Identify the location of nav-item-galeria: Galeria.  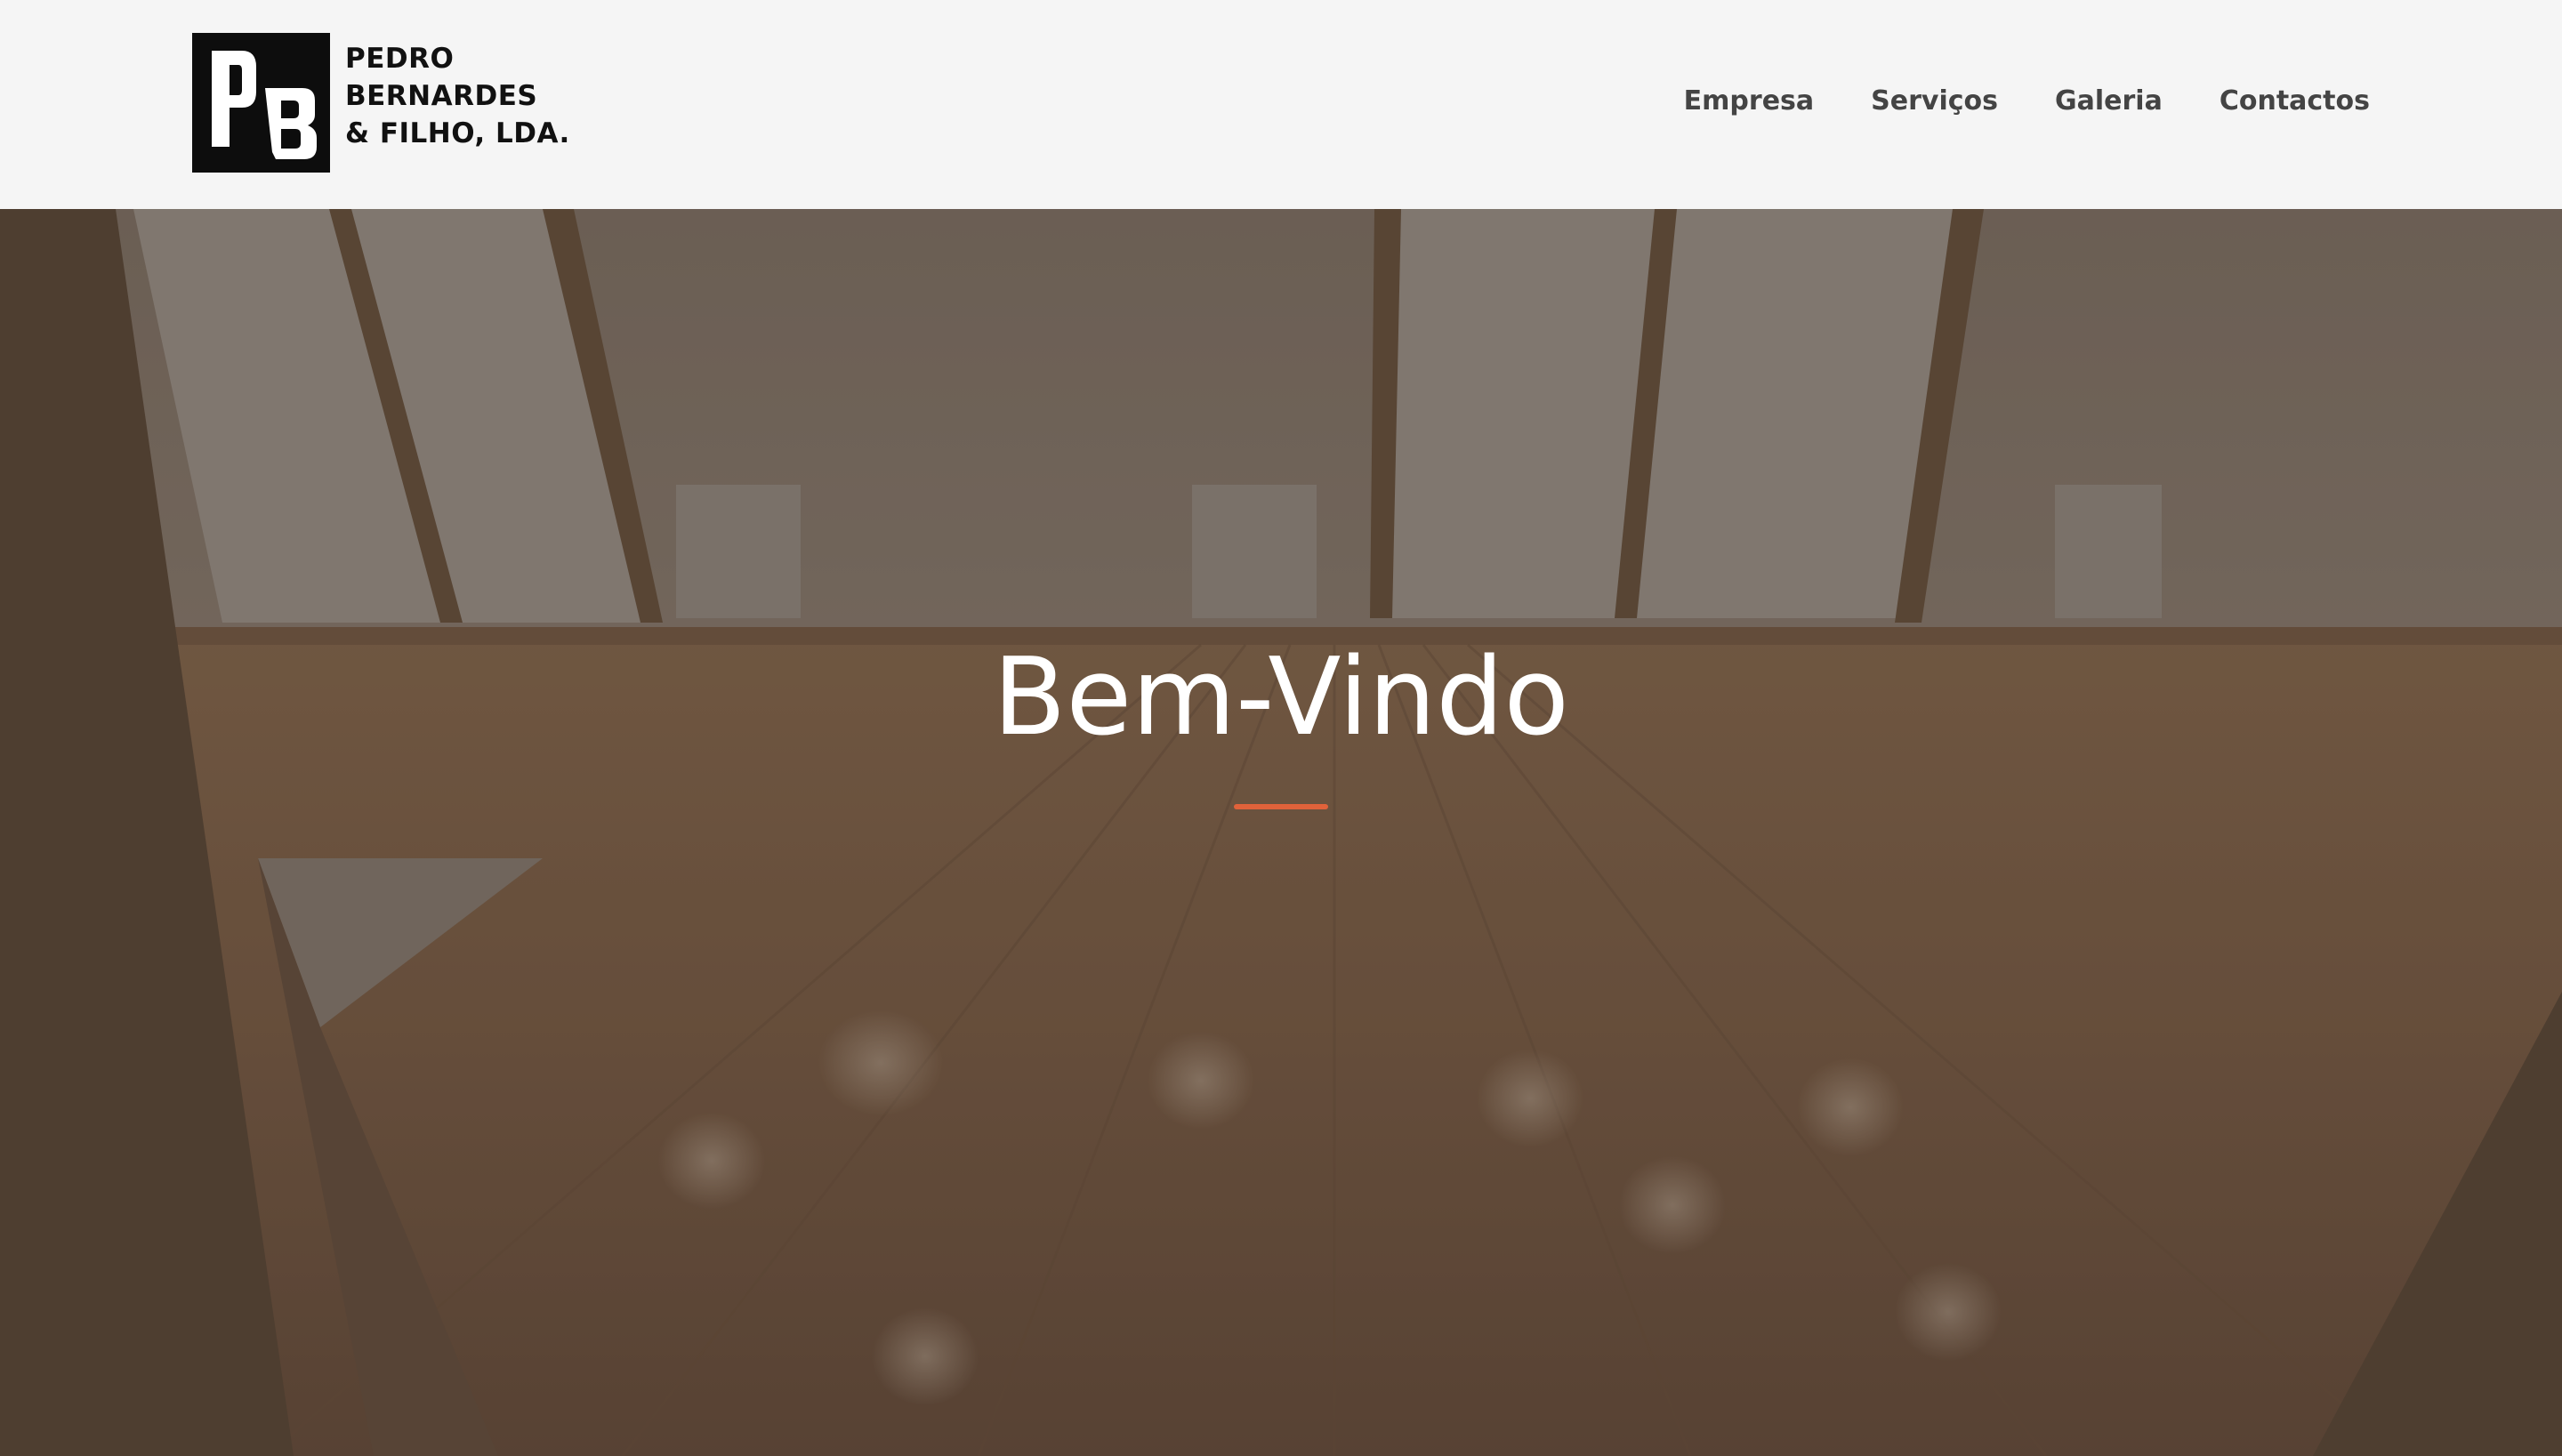
(2109, 101).